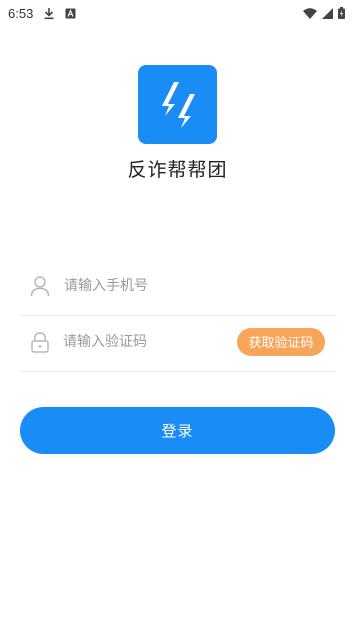 Image resolution: width=355 pixels, height=632 pixels. Describe the element at coordinates (199, 285) in the screenshot. I see `phone-input` at that location.